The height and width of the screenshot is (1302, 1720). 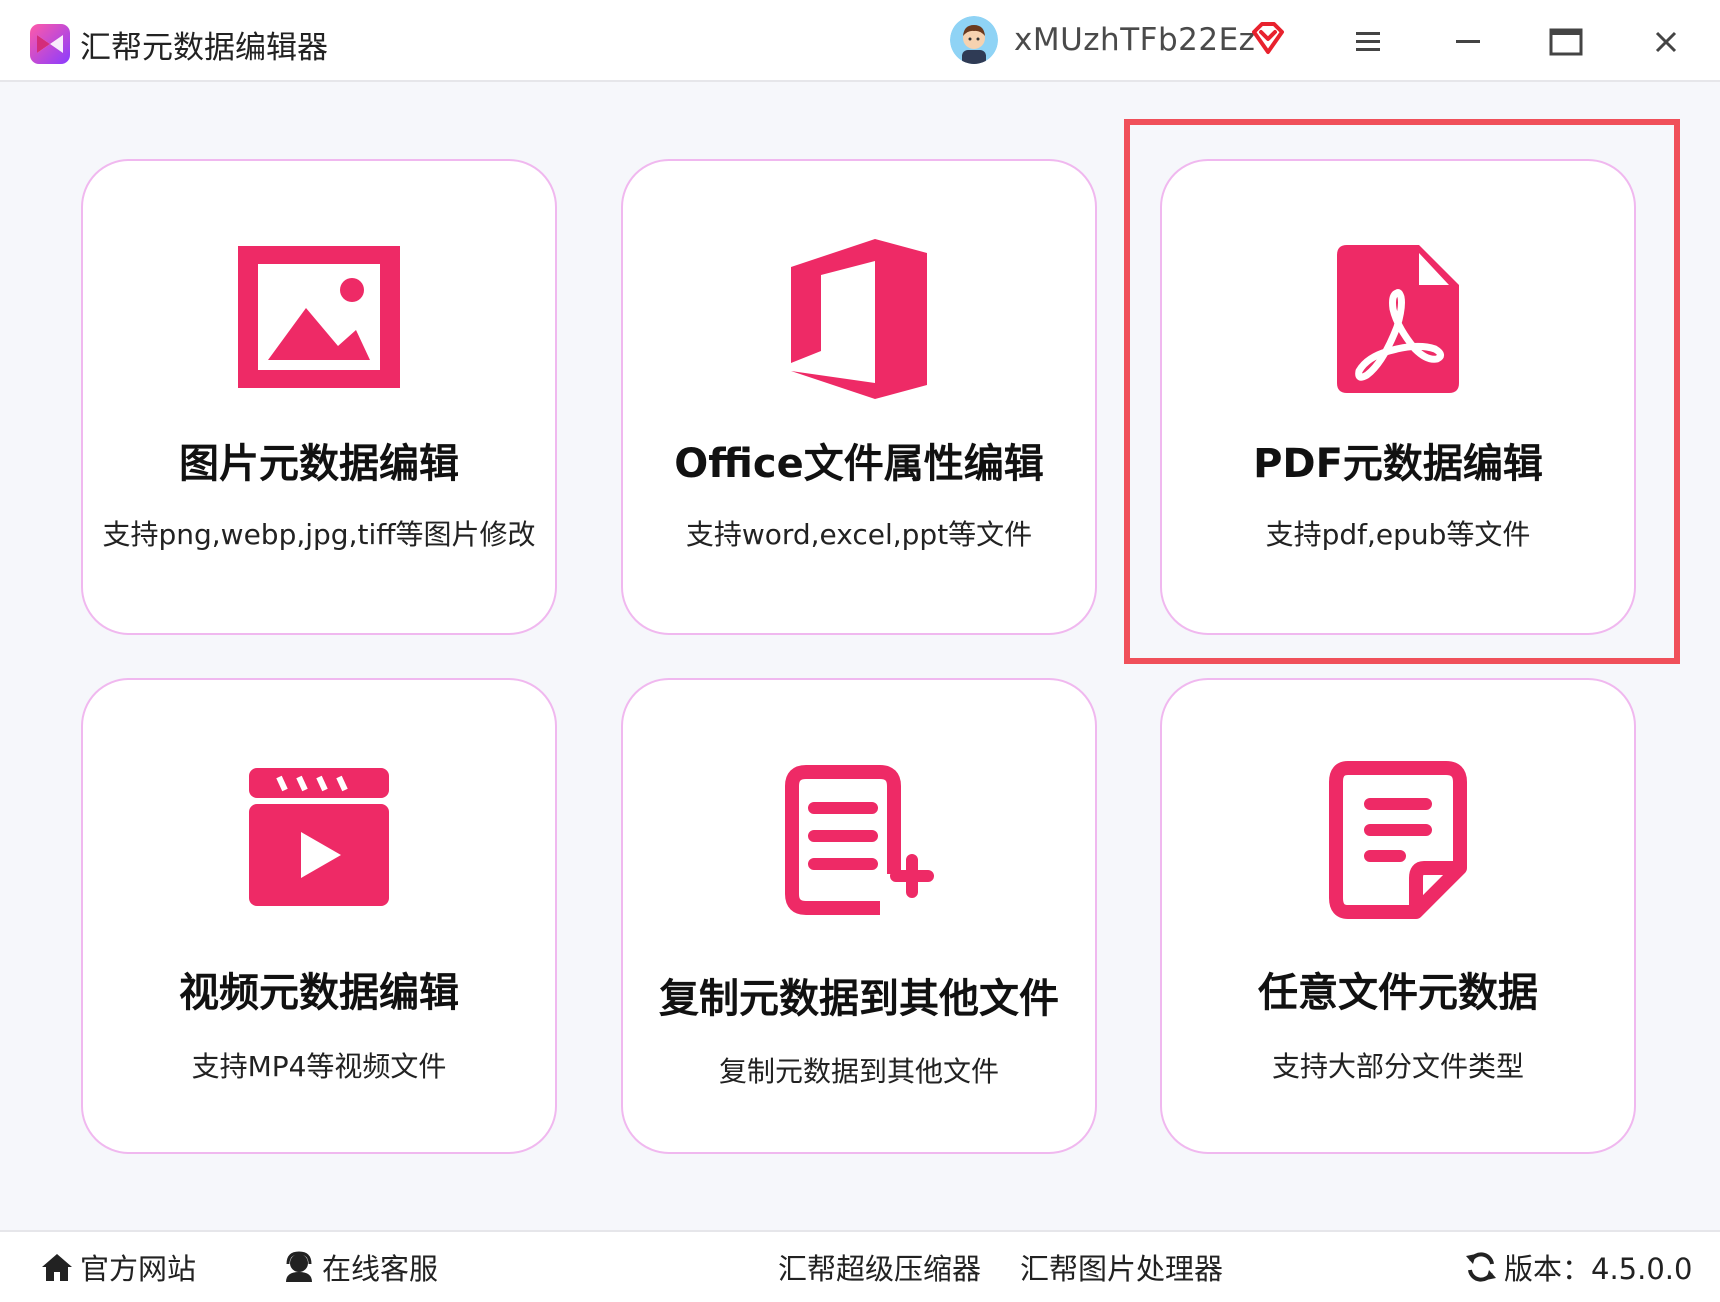 I want to click on home-icon, so click(x=57, y=1267).